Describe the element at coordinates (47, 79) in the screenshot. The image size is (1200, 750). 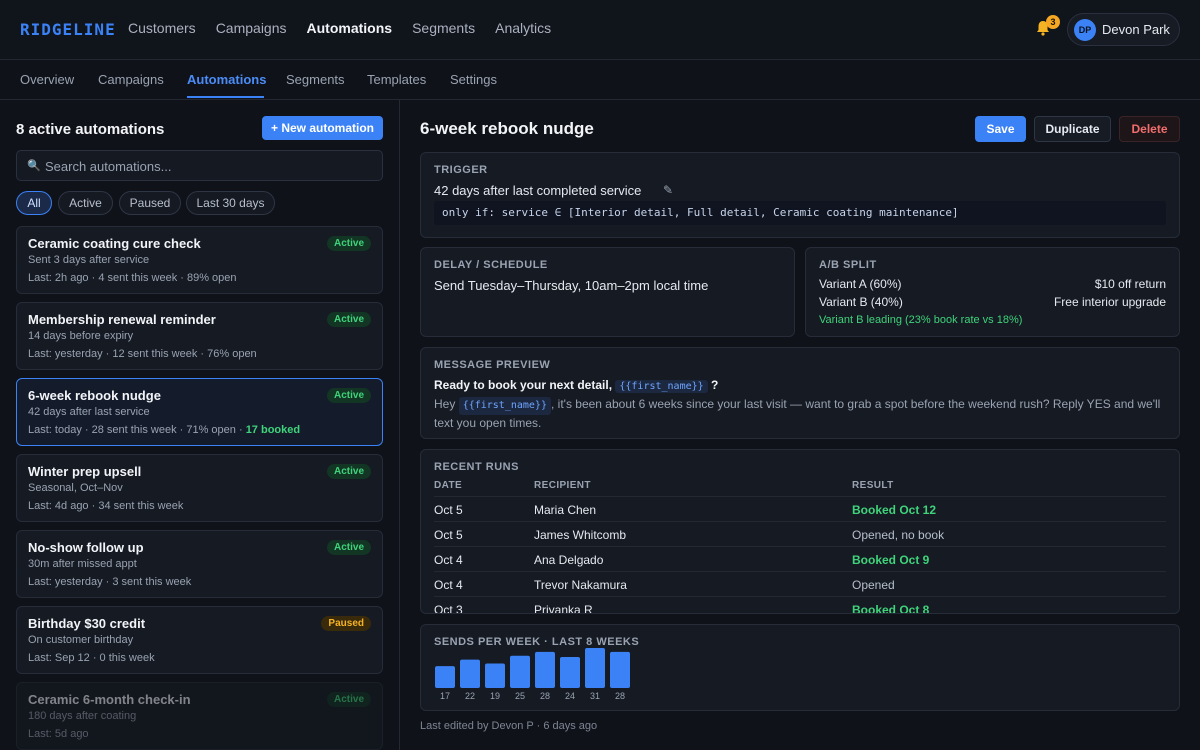
I see `tab-overview: Overview` at that location.